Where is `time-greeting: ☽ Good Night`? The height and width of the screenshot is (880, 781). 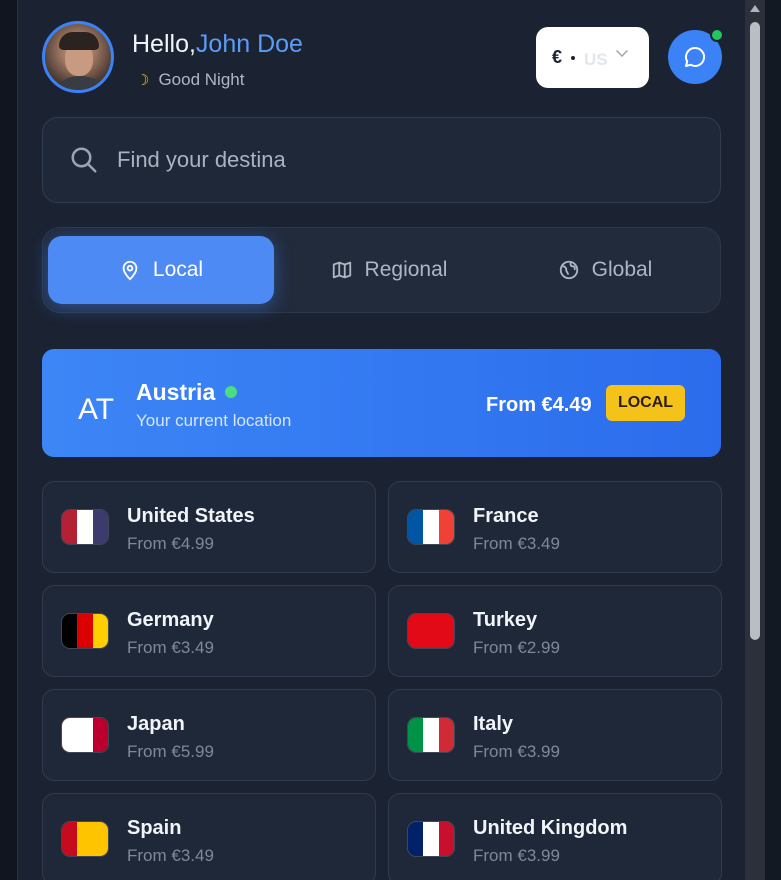
time-greeting: ☽ Good Night is located at coordinates (190, 80).